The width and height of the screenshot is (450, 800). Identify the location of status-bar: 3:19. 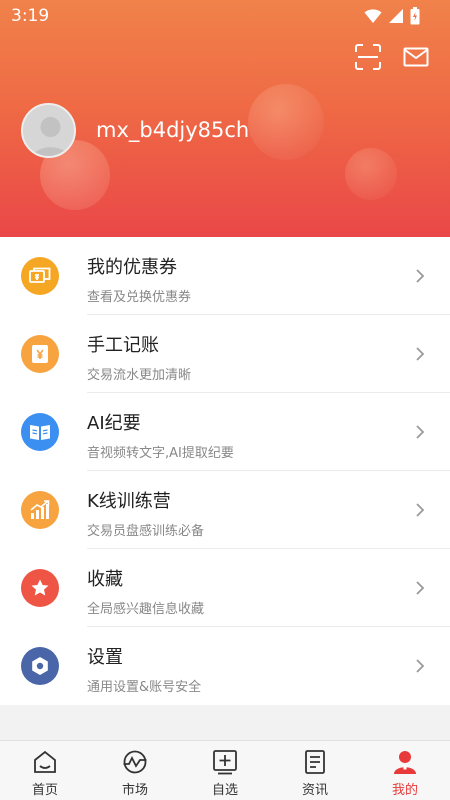
(225, 16).